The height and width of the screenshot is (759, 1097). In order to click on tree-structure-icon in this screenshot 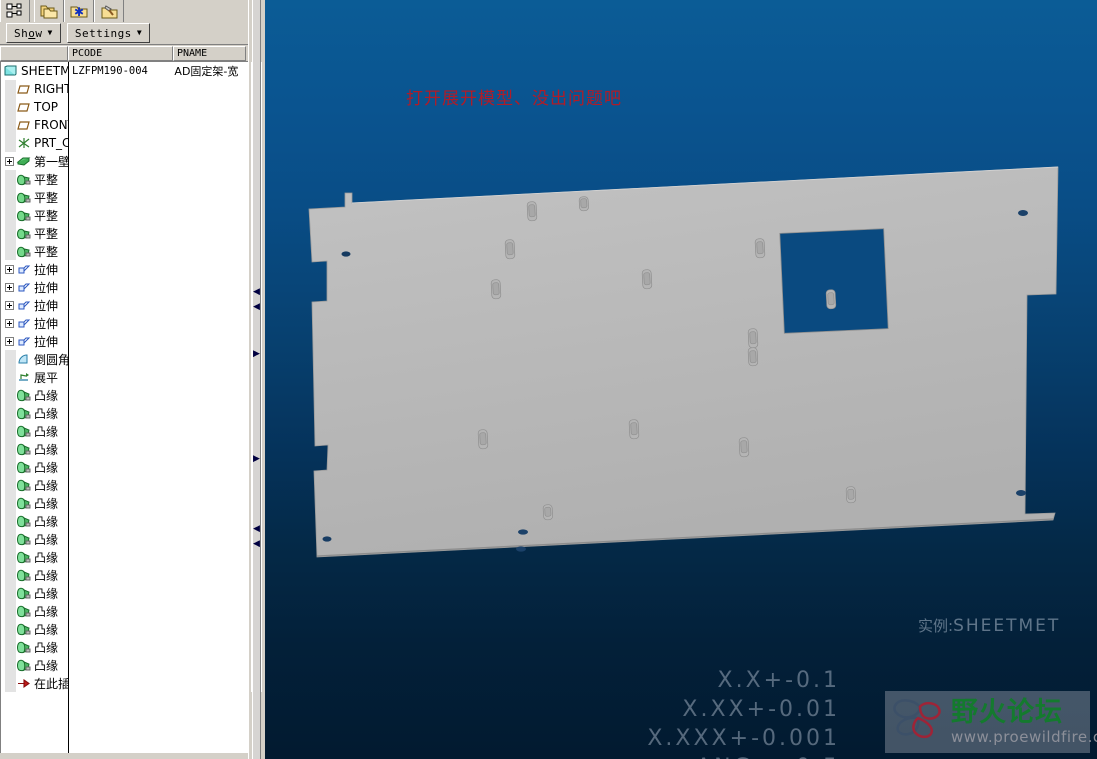, I will do `click(15, 11)`.